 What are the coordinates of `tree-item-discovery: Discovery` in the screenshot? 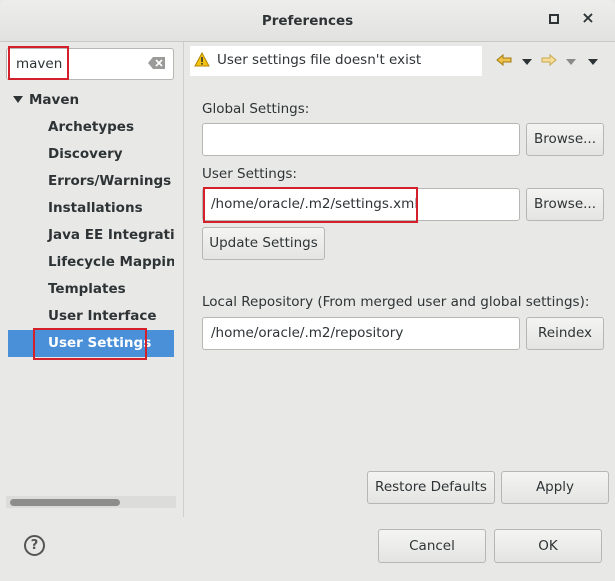 It's located at (87, 154).